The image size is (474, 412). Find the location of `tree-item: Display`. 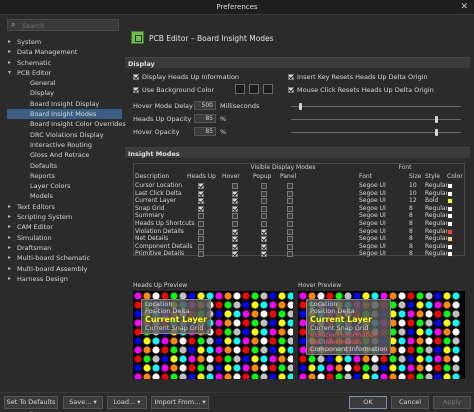

tree-item: Display is located at coordinates (64, 93).